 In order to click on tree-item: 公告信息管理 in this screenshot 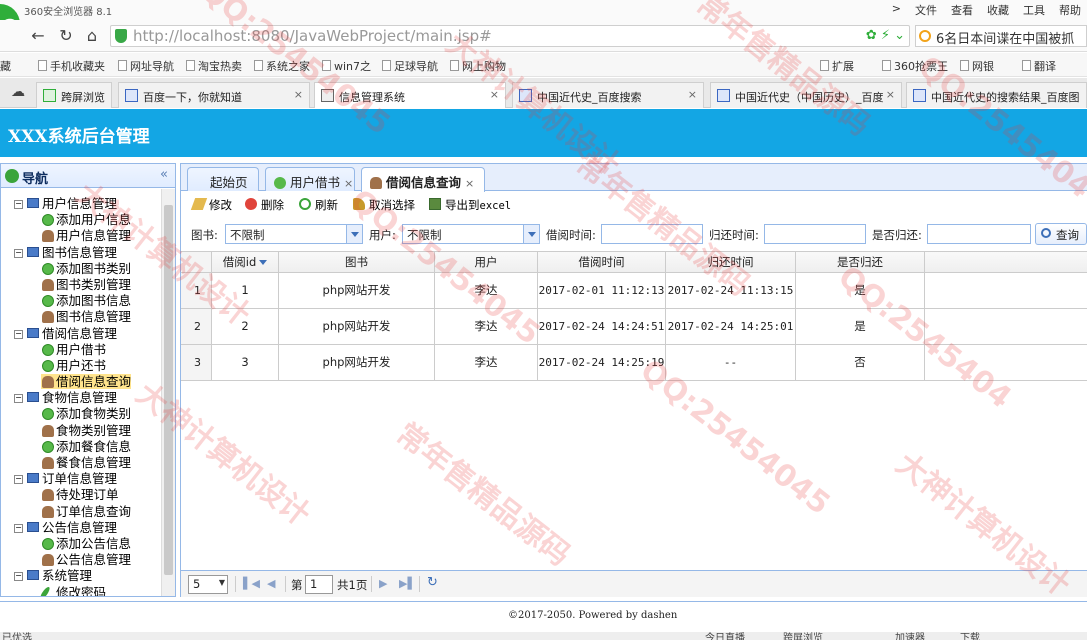, I will do `click(81, 560)`.